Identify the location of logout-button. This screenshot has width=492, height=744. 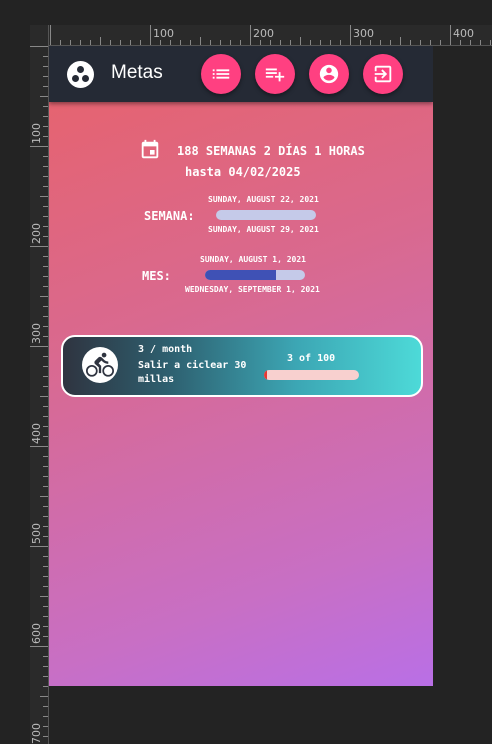
(383, 74).